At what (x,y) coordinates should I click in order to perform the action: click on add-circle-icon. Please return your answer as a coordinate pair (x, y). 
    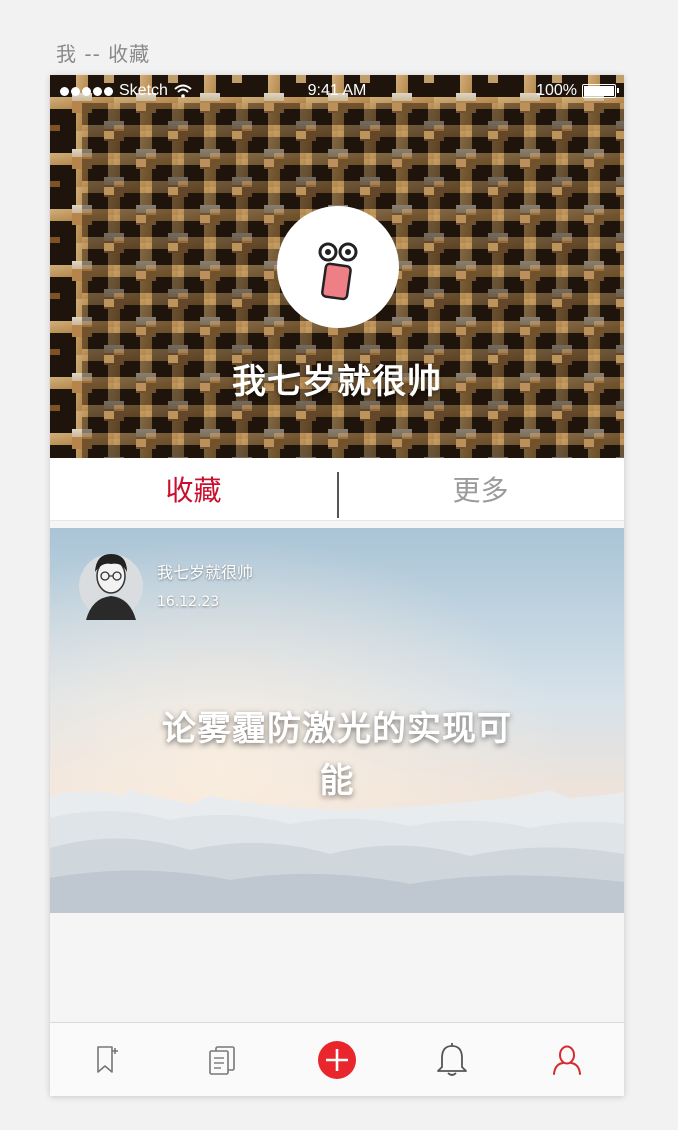
    Looking at the image, I should click on (336, 1059).